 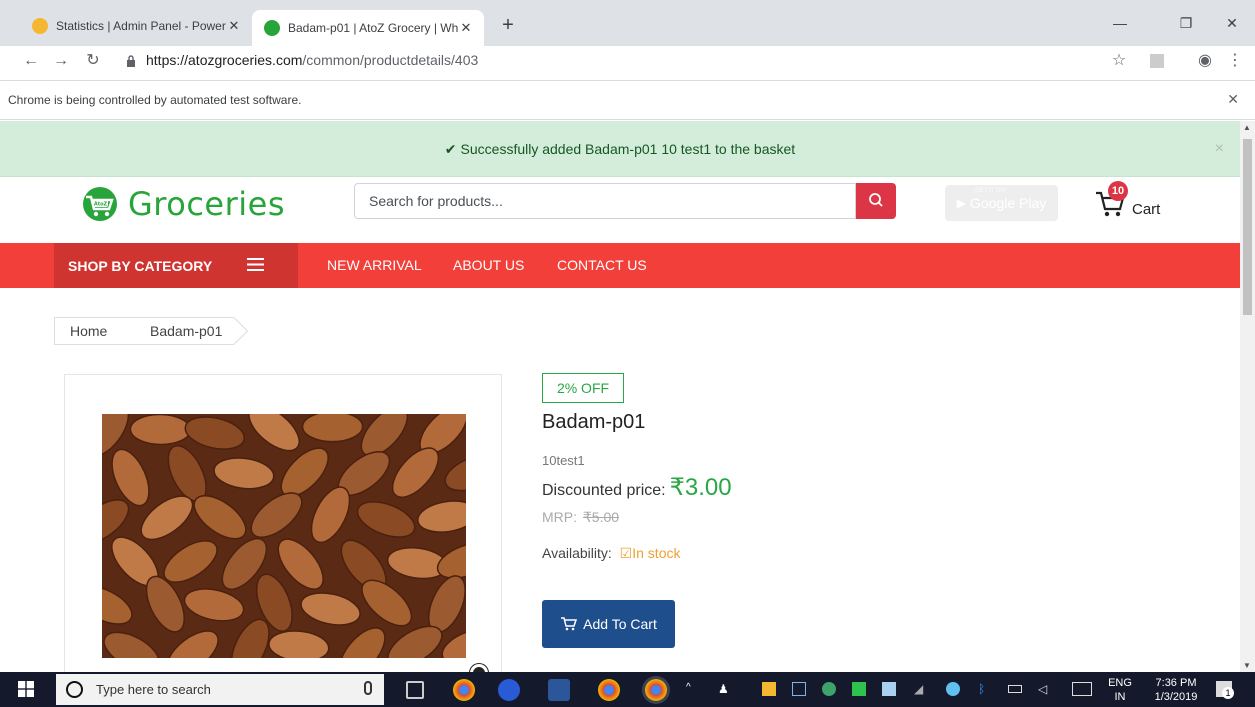 I want to click on restore-icon: ❐, so click(x=1186, y=23).